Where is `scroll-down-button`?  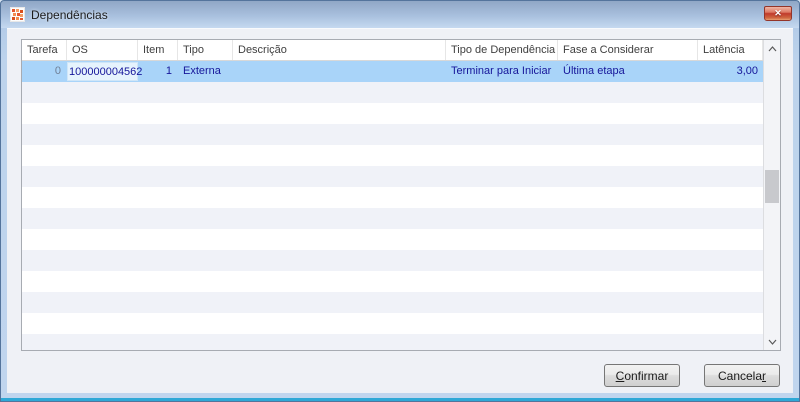 scroll-down-button is located at coordinates (772, 341).